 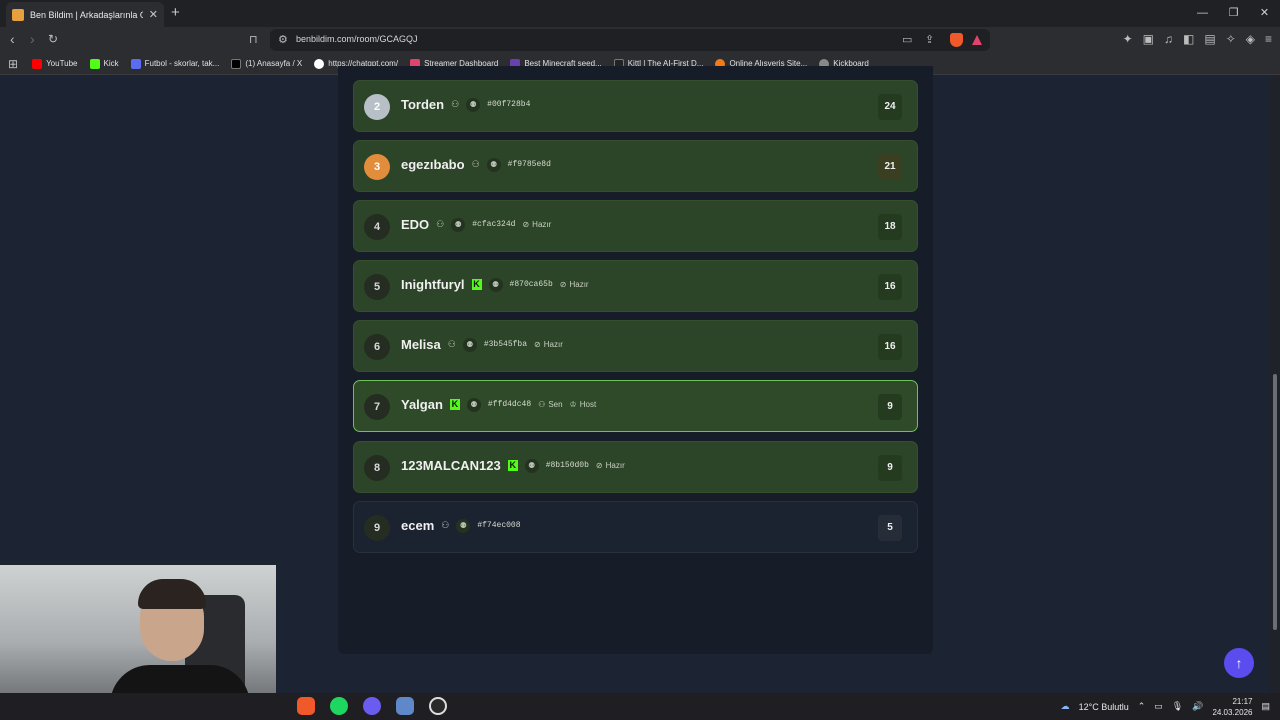 What do you see at coordinates (505, 344) in the screenshot?
I see `player-hash: #3b545fba` at bounding box center [505, 344].